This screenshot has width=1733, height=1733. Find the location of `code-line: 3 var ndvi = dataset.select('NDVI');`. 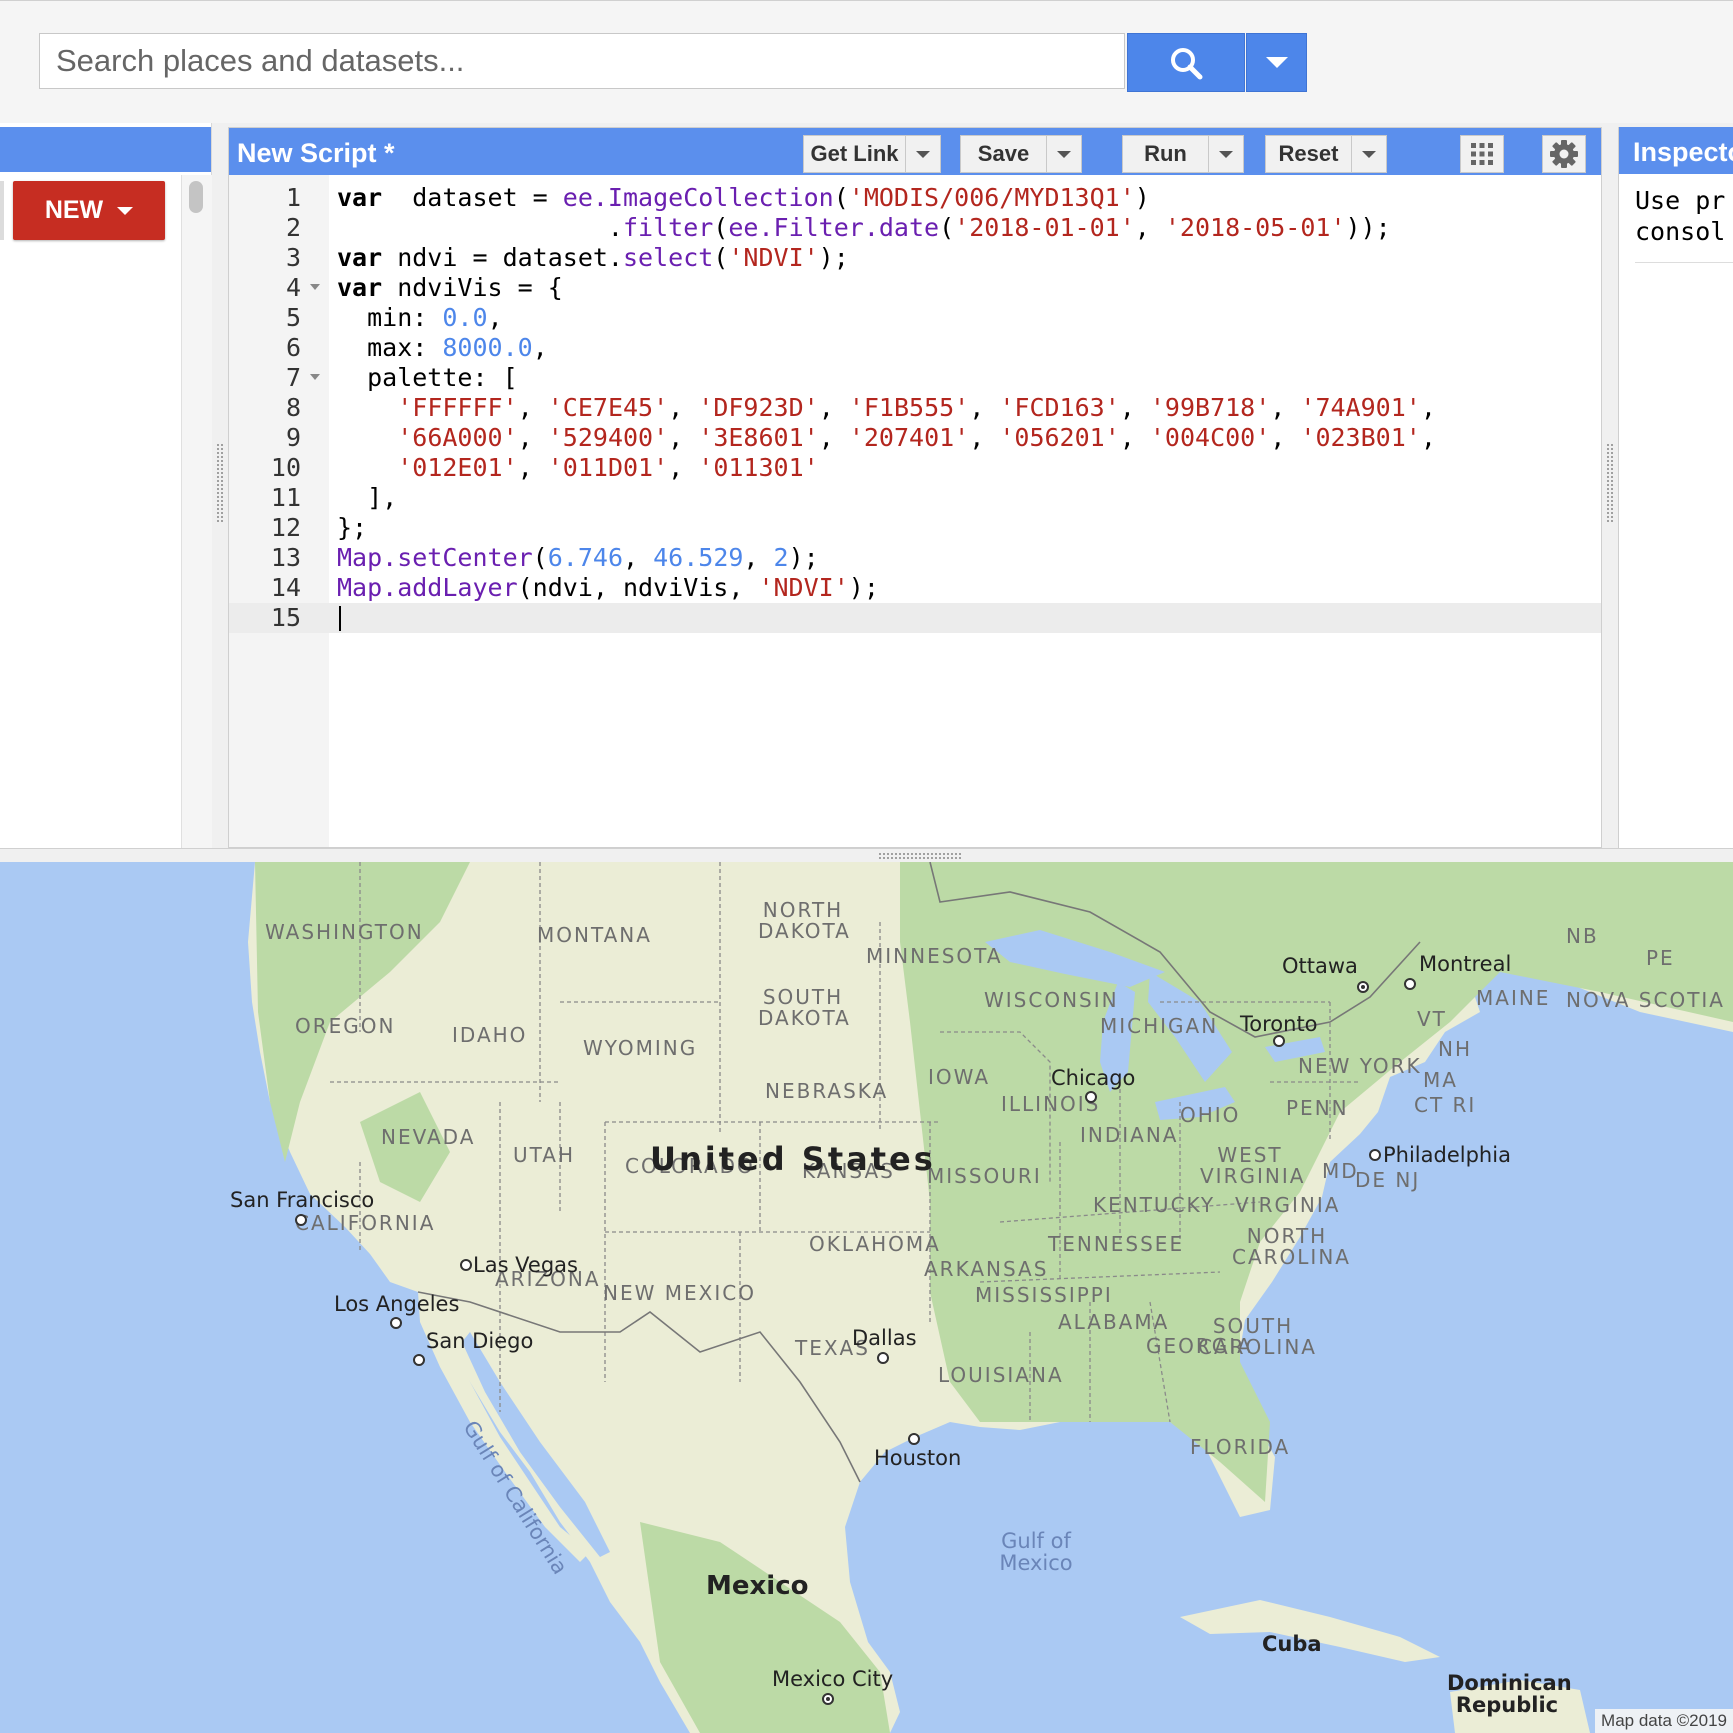

code-line: 3 var ndvi = dataset.select('NDVI'); is located at coordinates (915, 258).